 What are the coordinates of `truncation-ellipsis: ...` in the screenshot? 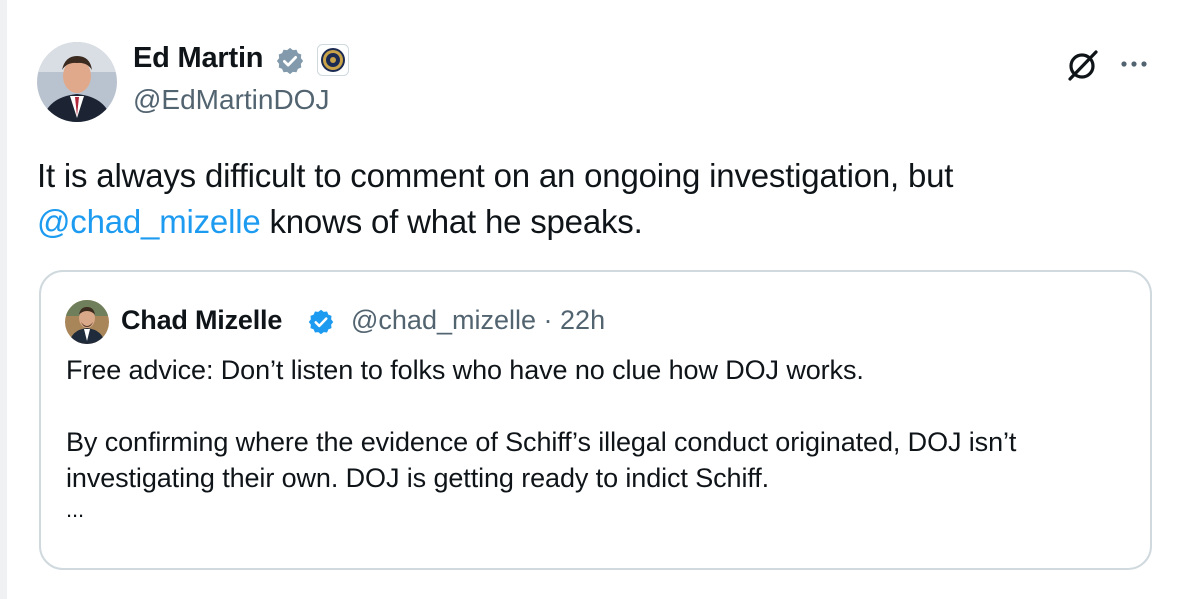 It's located at (75, 509).